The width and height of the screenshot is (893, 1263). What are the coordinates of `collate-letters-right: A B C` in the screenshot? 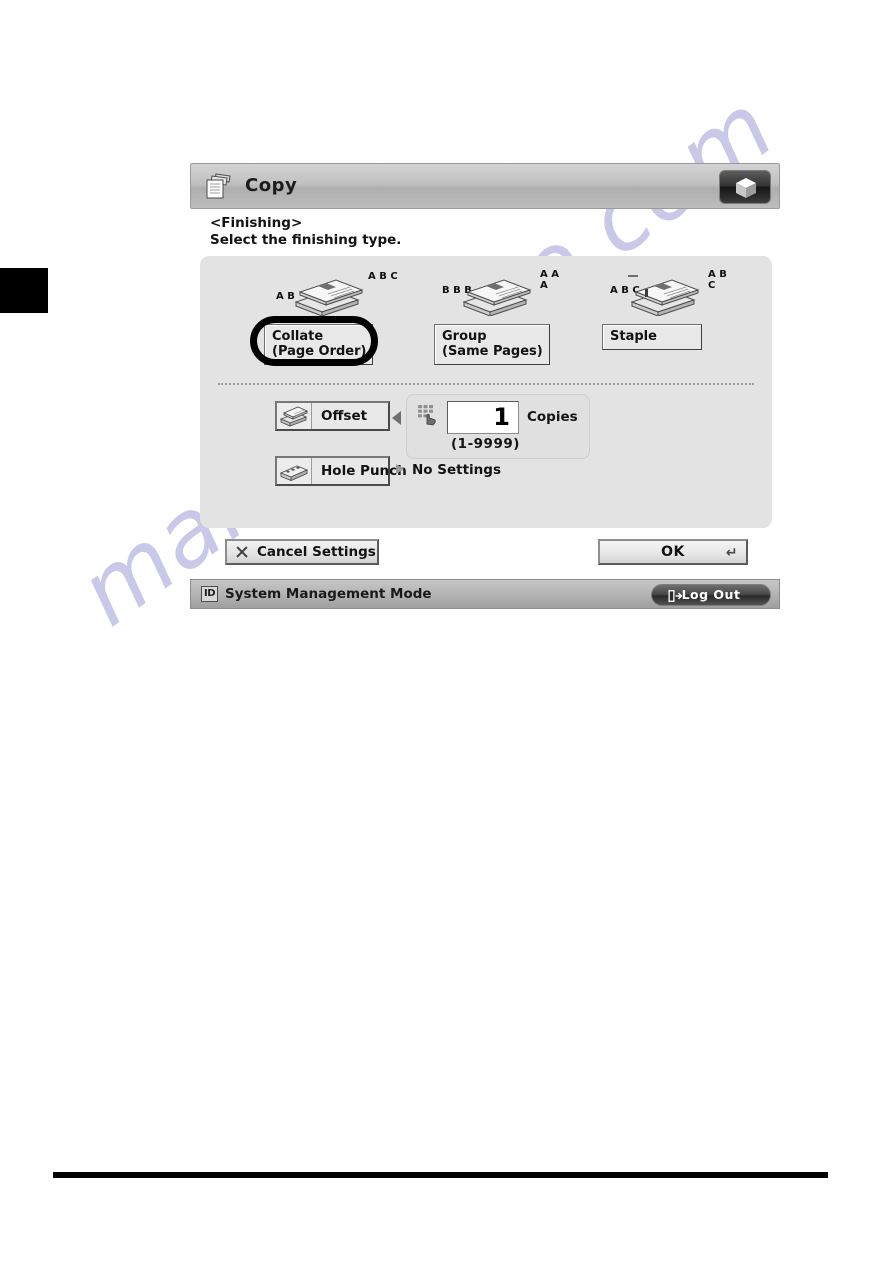 It's located at (383, 276).